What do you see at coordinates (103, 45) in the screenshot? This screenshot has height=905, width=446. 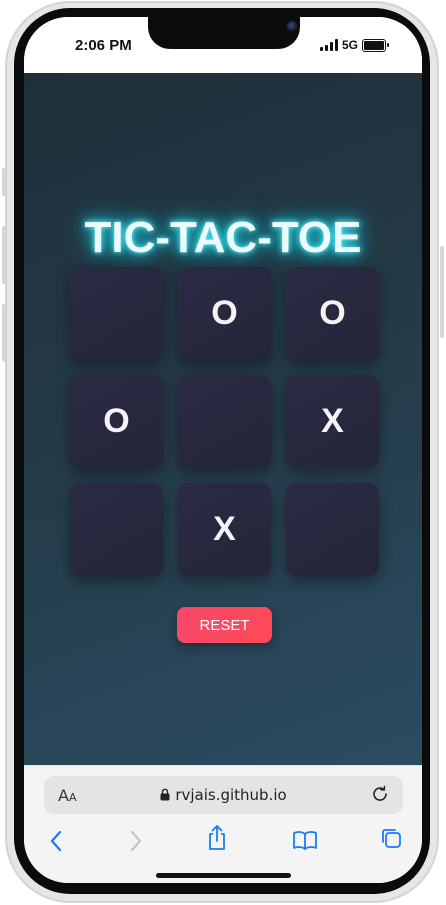 I see `status-time: 2:06 PM` at bounding box center [103, 45].